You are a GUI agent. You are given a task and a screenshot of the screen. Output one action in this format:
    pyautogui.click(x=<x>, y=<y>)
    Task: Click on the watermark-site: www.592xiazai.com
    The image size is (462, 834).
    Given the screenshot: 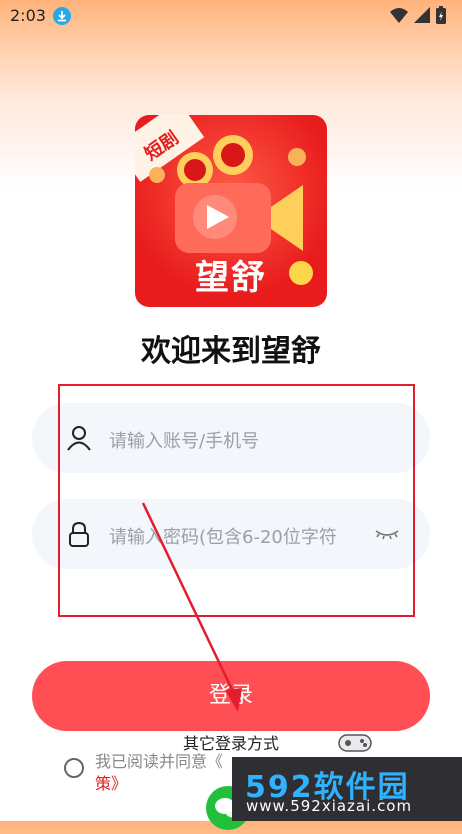 What is the action you would take?
    pyautogui.click(x=329, y=806)
    